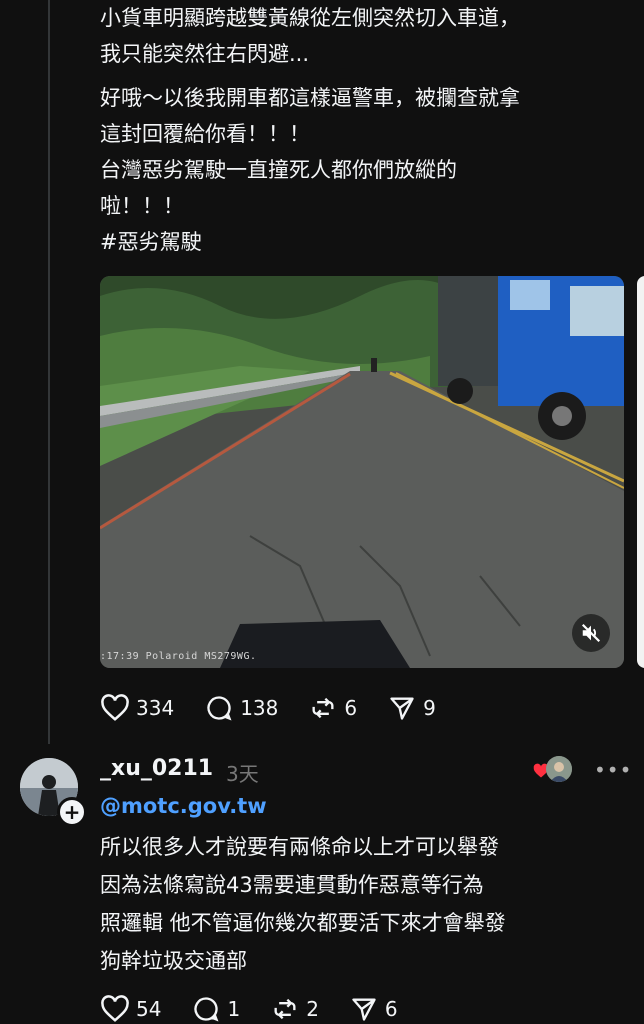 The height and width of the screenshot is (1024, 644). Describe the element at coordinates (283, 708) in the screenshot. I see `post-action-bar: 334 138 6 9` at that location.